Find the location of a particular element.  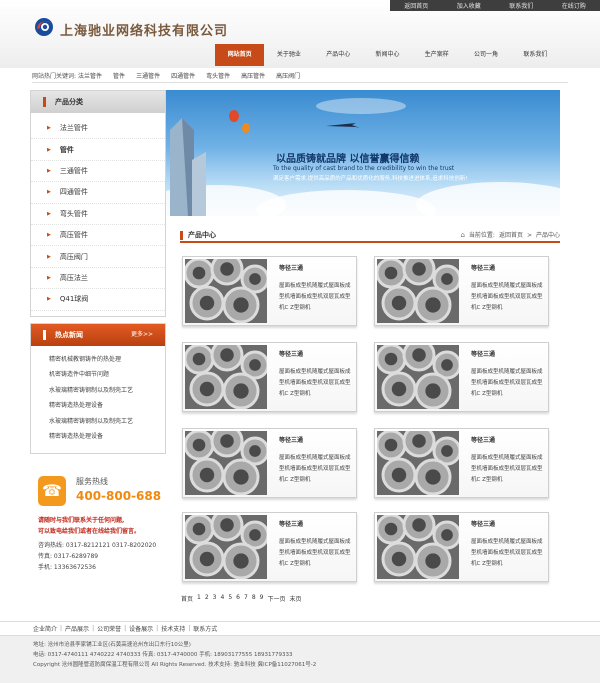

category-item: ▶ Q41球阀 is located at coordinates (98, 300).